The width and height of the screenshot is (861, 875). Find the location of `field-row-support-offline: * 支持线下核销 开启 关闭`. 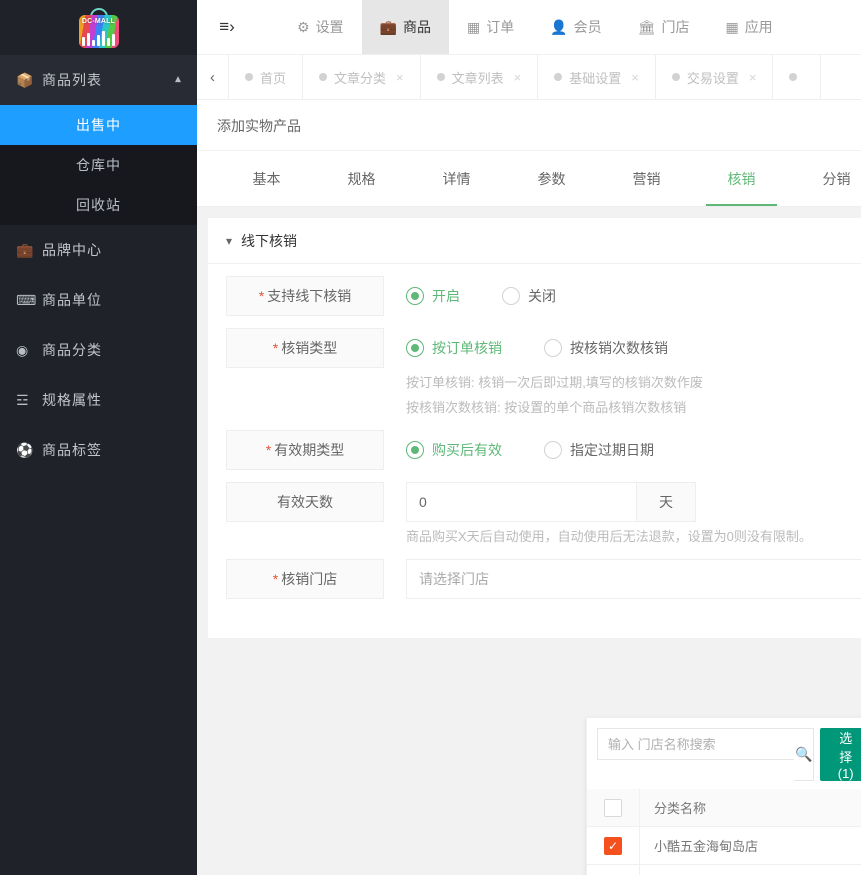

field-row-support-offline: * 支持线下核销 开启 关闭 is located at coordinates (534, 290).